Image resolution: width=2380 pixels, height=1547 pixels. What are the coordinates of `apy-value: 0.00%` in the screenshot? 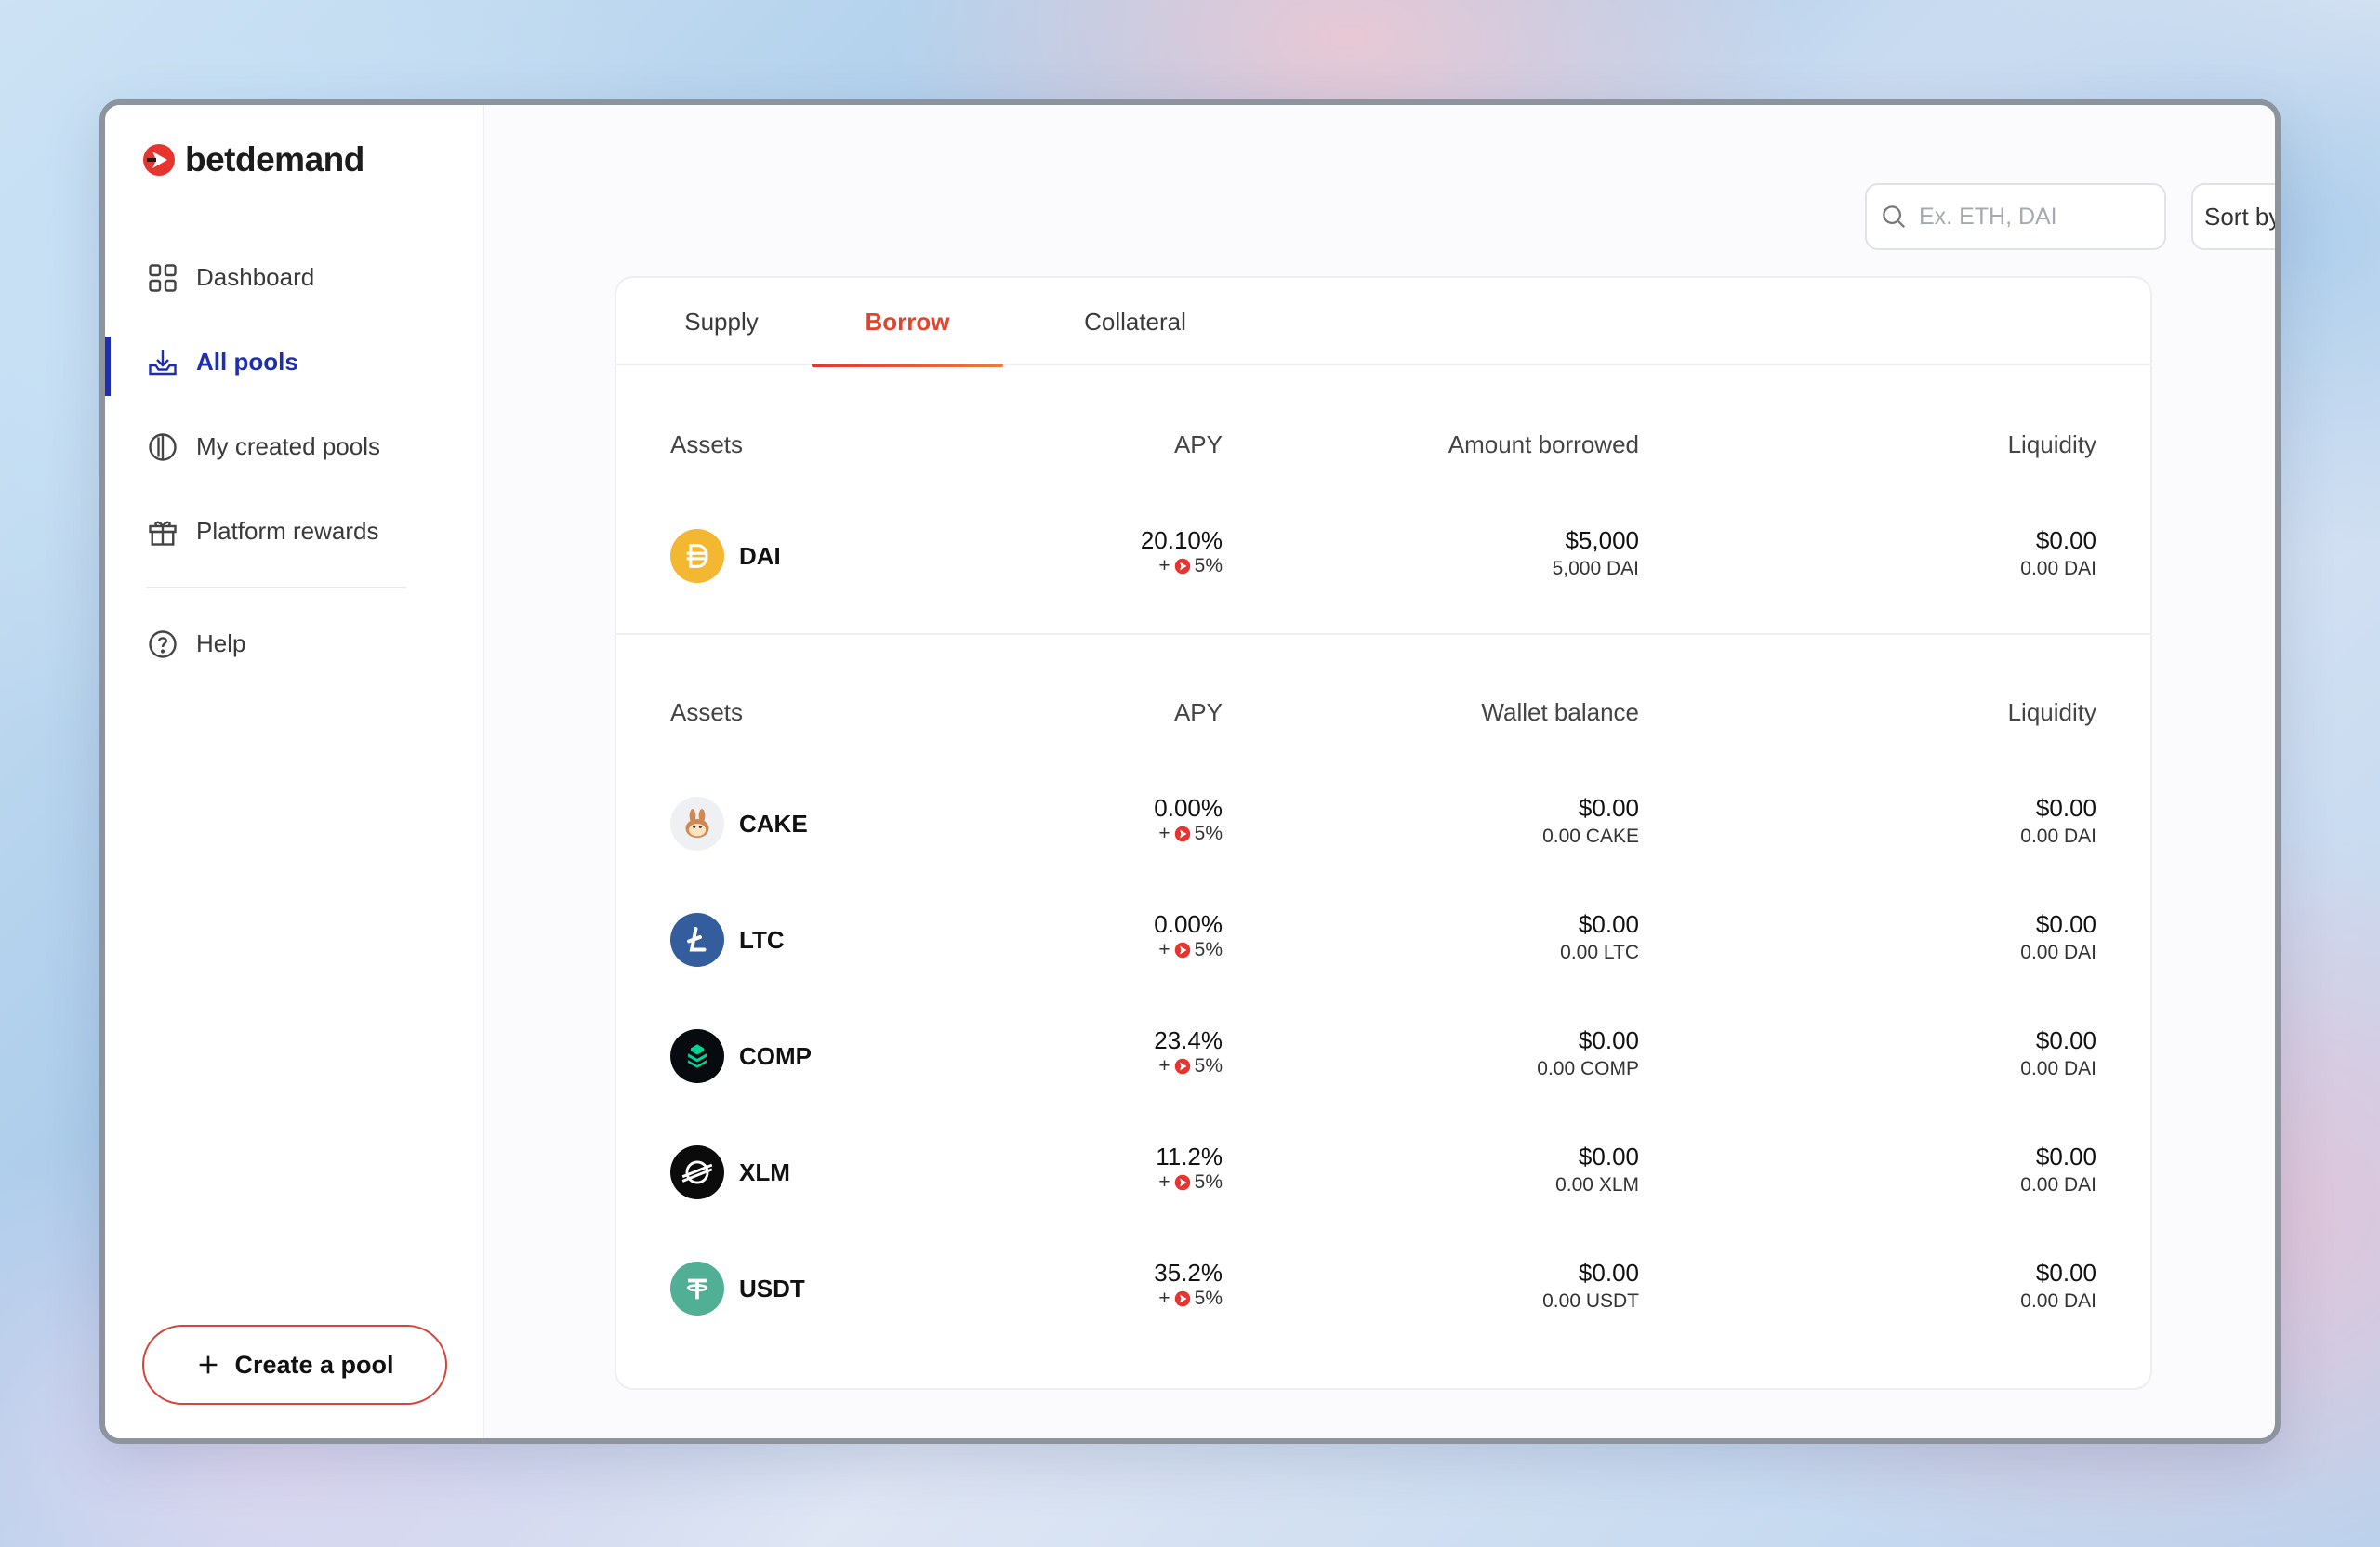 It's located at (1188, 808).